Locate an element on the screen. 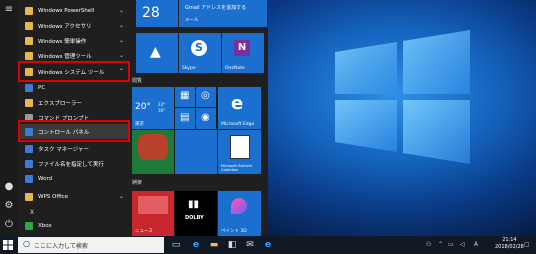 This screenshot has height=254, width=536. film-icon: ▦ is located at coordinates (185, 95).